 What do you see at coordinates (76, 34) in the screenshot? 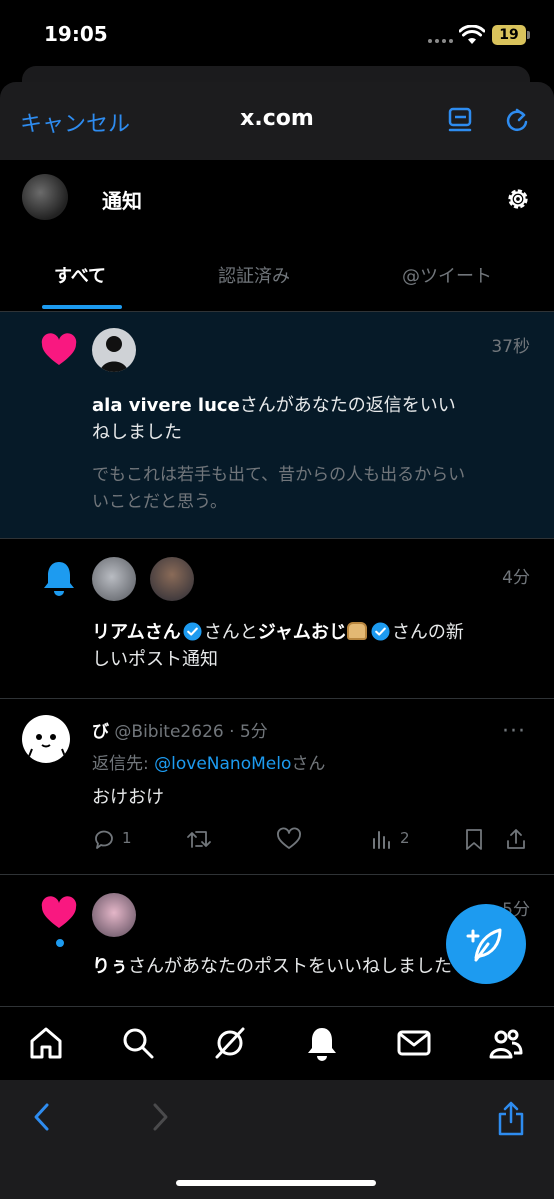
I see `status-time: 19:05` at bounding box center [76, 34].